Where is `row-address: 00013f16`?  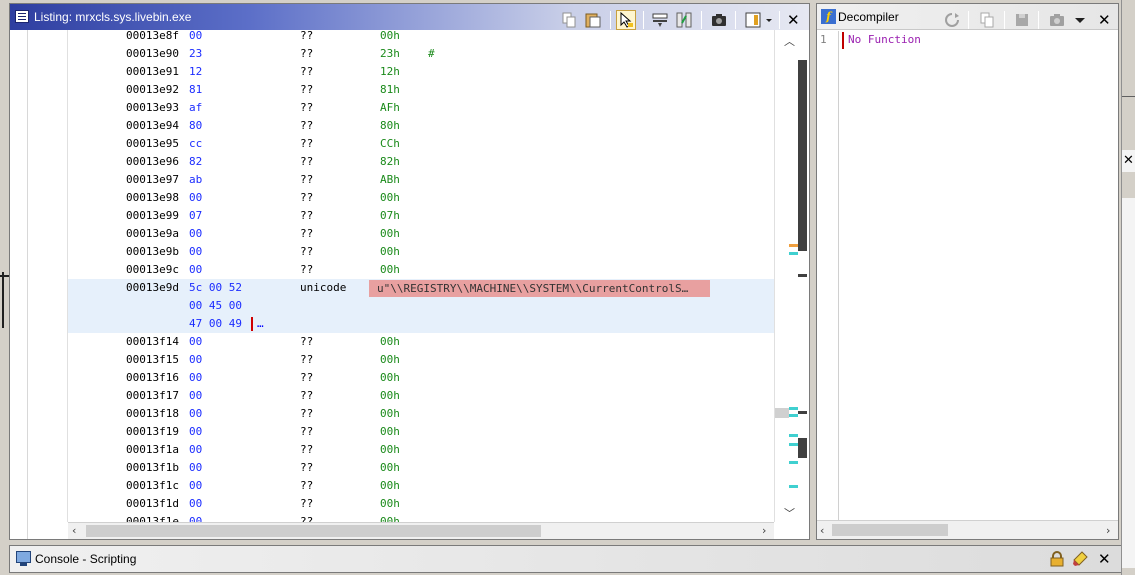
row-address: 00013f16 is located at coordinates (152, 378).